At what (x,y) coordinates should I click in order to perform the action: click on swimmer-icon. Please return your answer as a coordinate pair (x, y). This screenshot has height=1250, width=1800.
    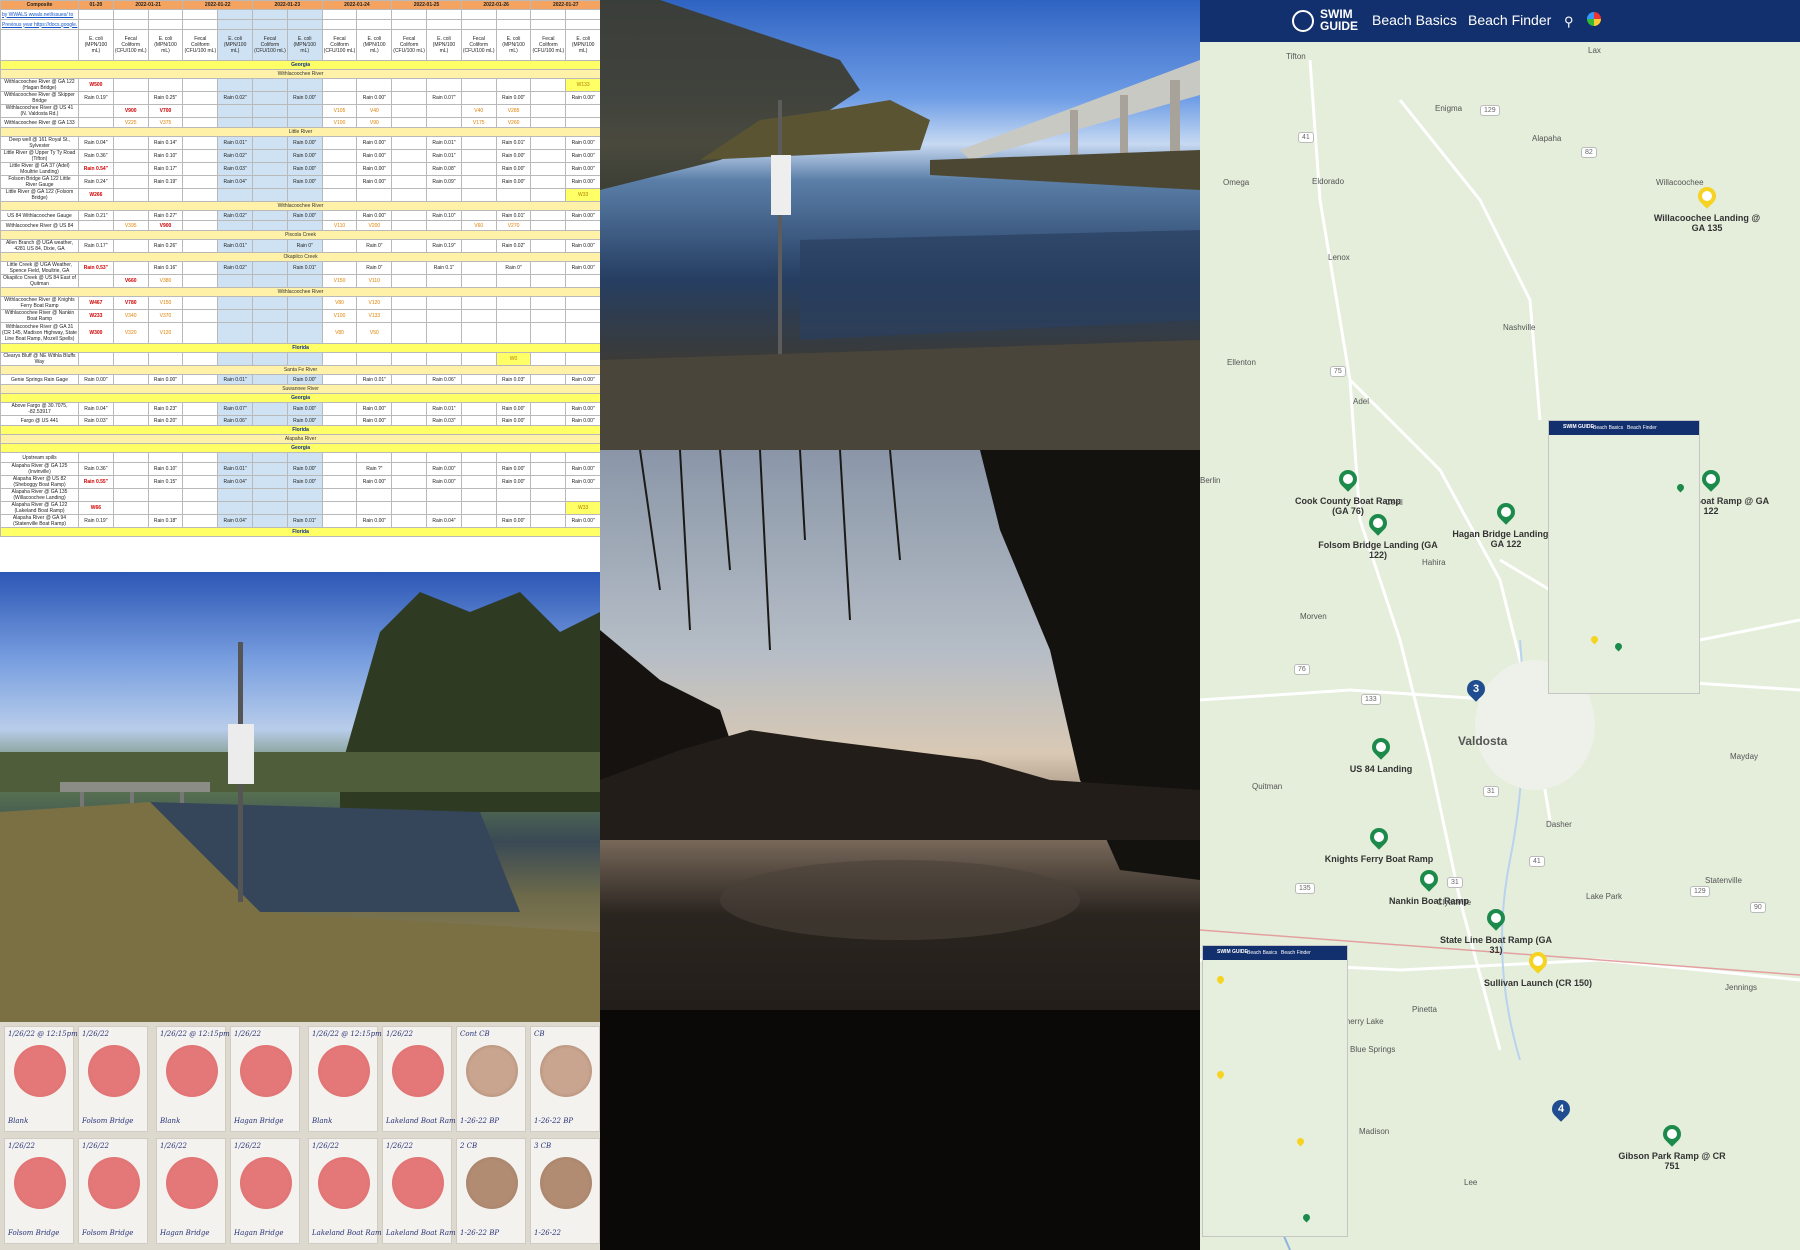
    Looking at the image, I should click on (1496, 918).